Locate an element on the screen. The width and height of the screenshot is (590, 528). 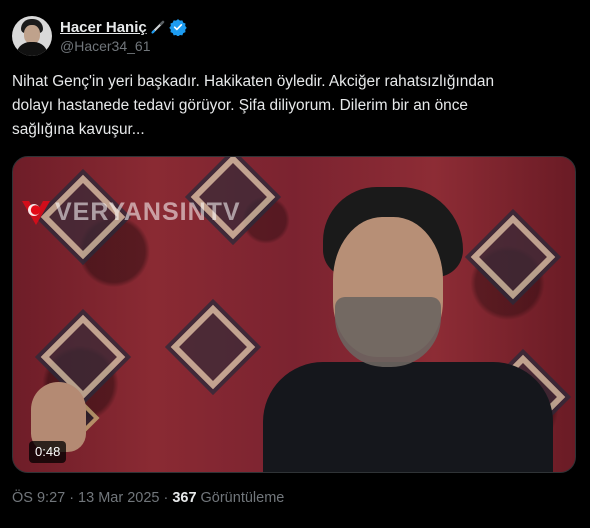
handle: @Hacer34_61 is located at coordinates (123, 46).